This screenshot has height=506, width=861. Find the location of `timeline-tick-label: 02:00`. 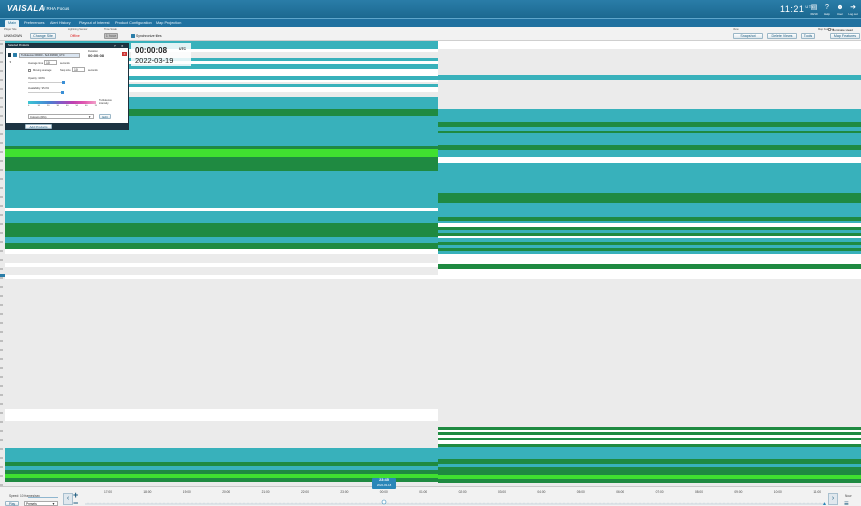

timeline-tick-label: 02:00 is located at coordinates (463, 492).